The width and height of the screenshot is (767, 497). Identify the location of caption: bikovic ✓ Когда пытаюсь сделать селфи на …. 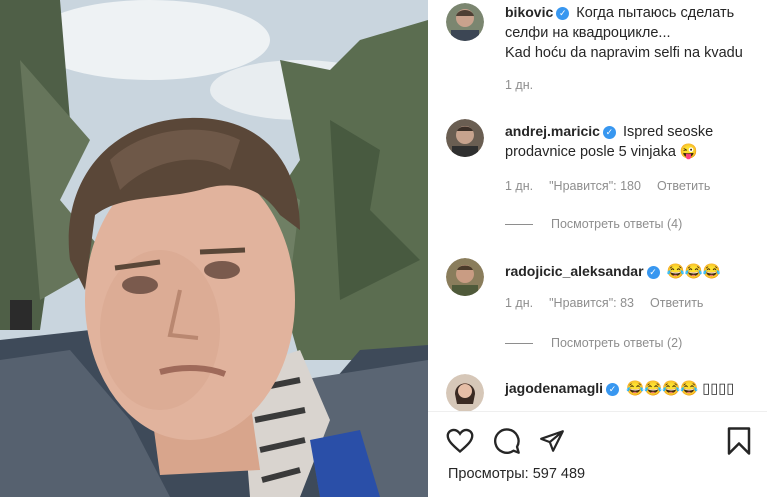
(634, 32).